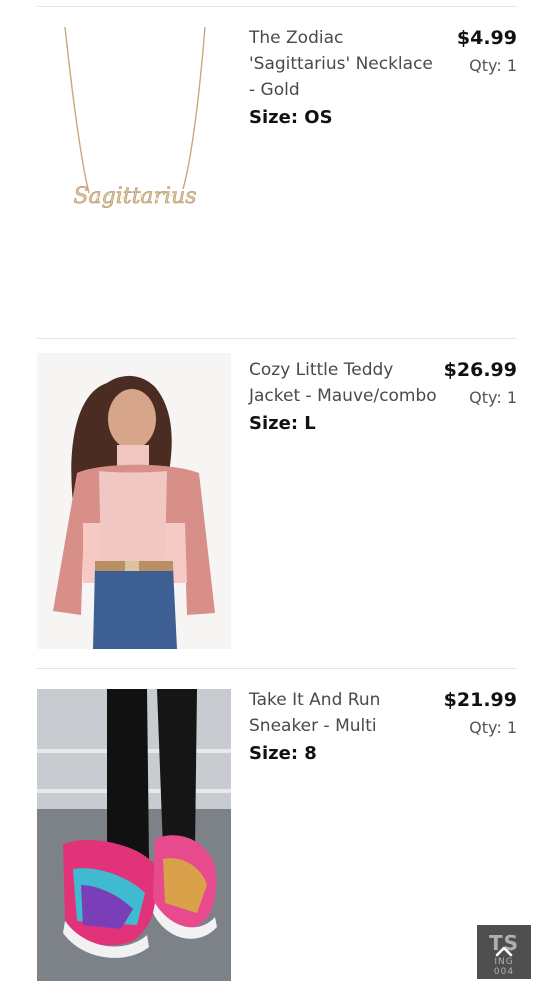 The width and height of the screenshot is (554, 1001). What do you see at coordinates (480, 700) in the screenshot?
I see `product-price: $21.99` at bounding box center [480, 700].